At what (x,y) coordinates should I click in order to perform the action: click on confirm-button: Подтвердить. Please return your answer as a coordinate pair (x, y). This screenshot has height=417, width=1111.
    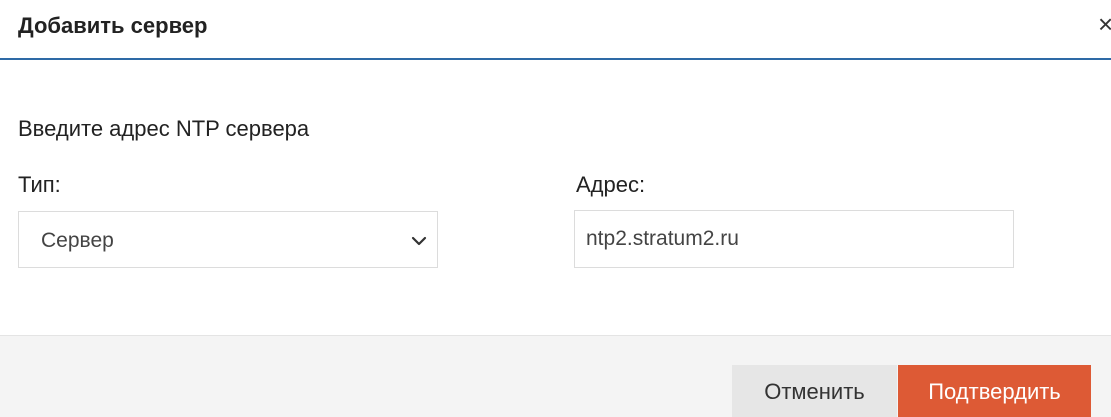
    Looking at the image, I should click on (994, 391).